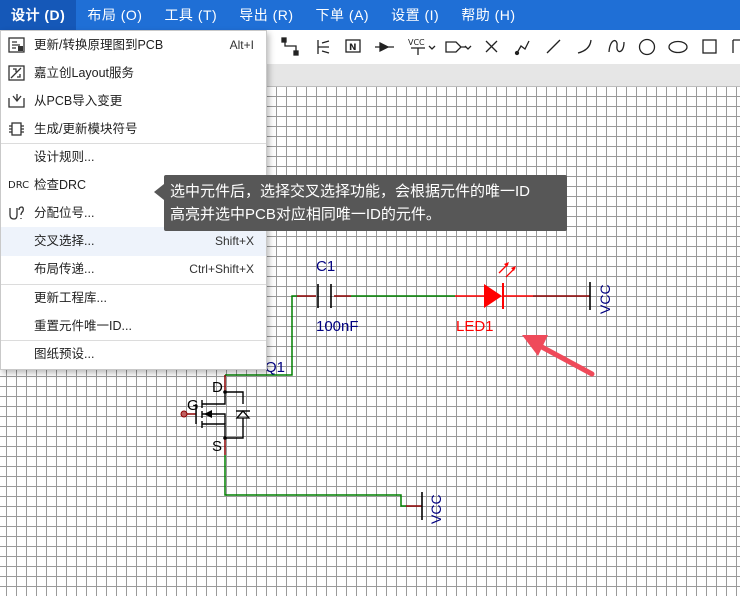  I want to click on mosfet-q1: Q1 D G S, so click(232, 407).